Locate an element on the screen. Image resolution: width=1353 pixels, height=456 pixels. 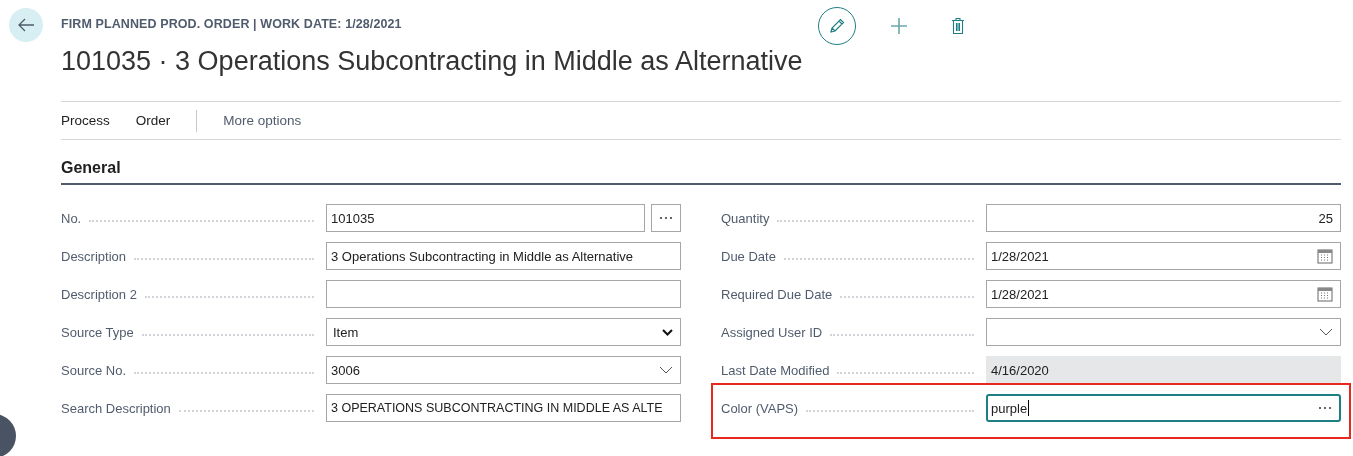
dropdown-field: Item is located at coordinates (503, 332).